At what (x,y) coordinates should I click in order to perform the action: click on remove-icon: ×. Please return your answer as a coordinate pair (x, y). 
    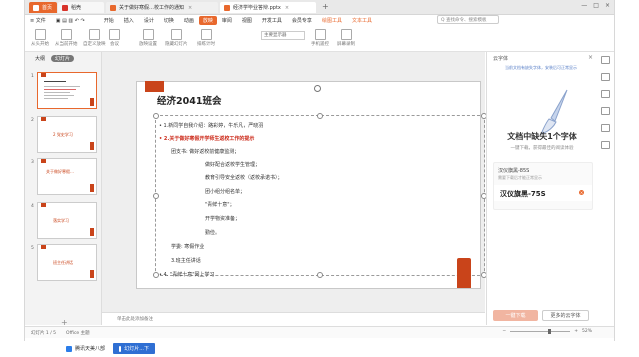
    Looking at the image, I should click on (581, 192).